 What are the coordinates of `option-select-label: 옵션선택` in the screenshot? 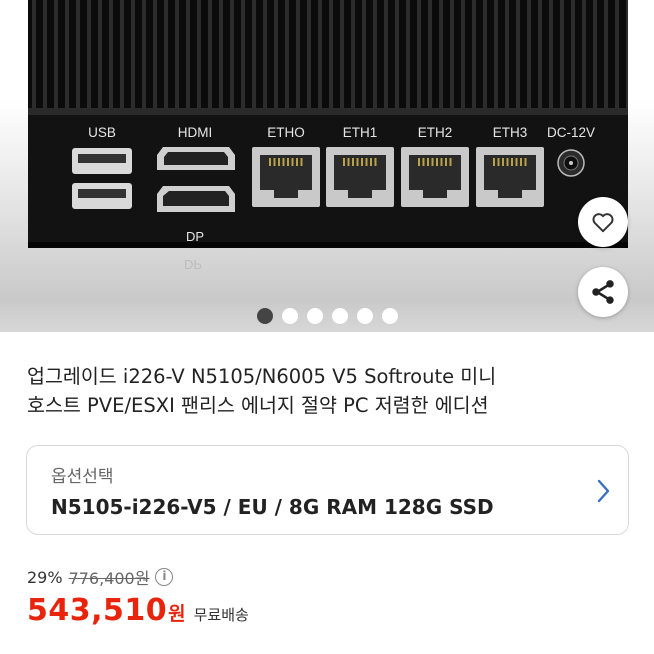 It's located at (82, 477).